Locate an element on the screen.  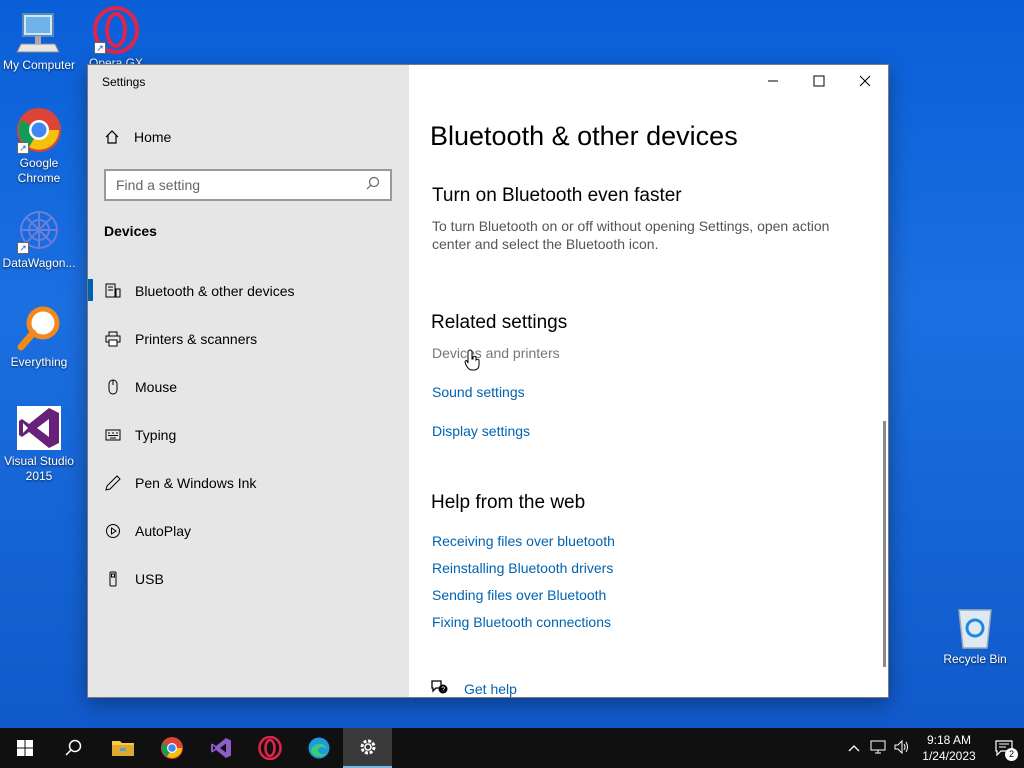
chrome-taskbar-button is located at coordinates (171, 748).